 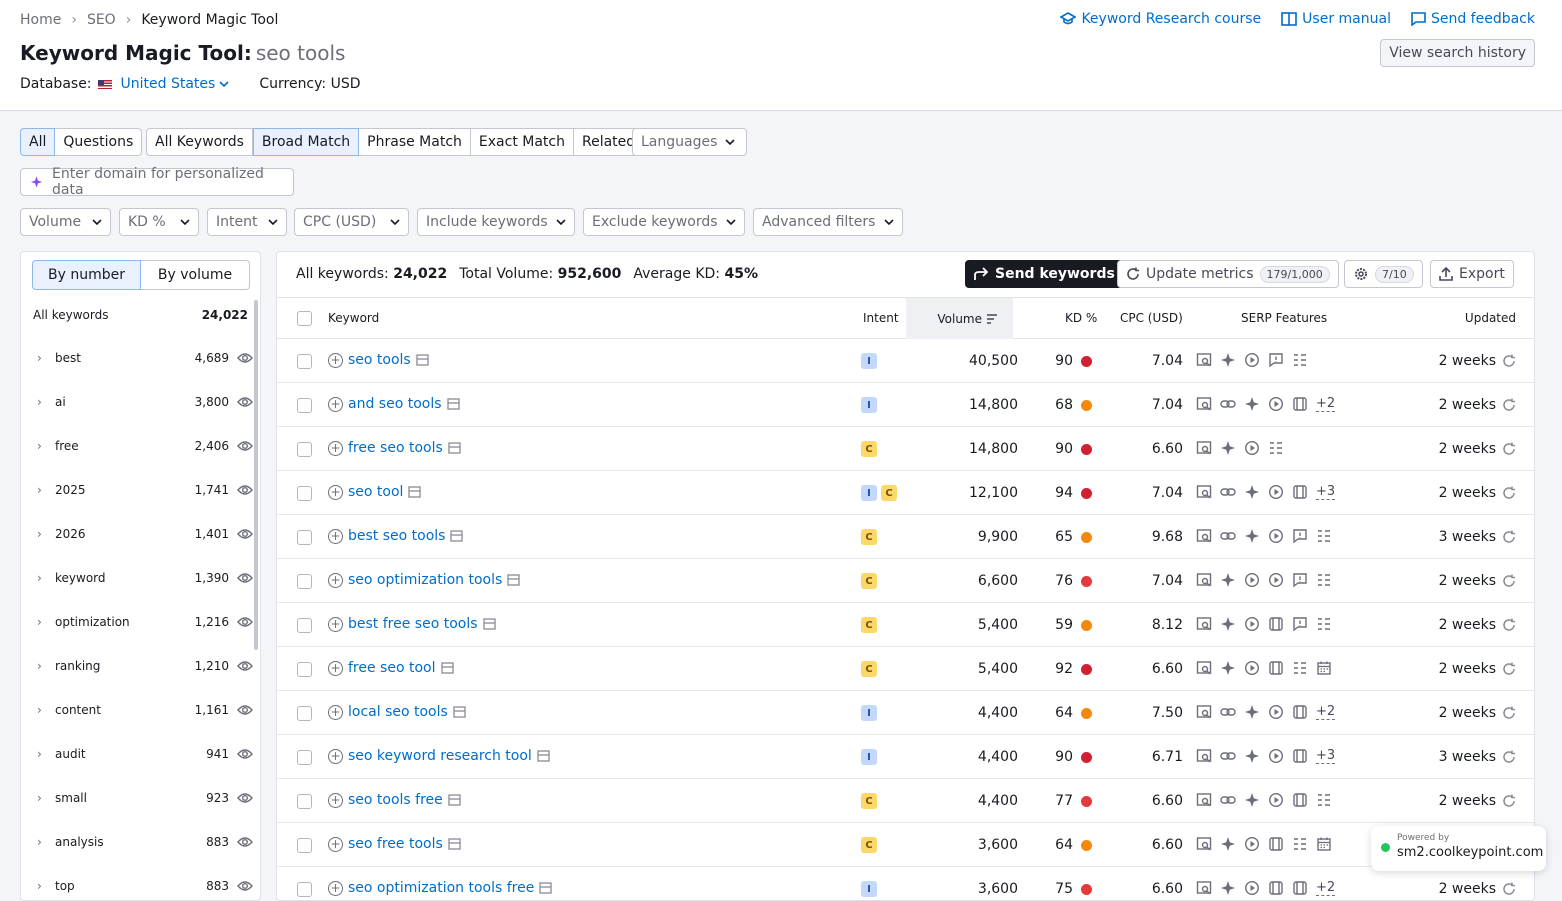 I want to click on group-item: › best 4,689, so click(x=137, y=358).